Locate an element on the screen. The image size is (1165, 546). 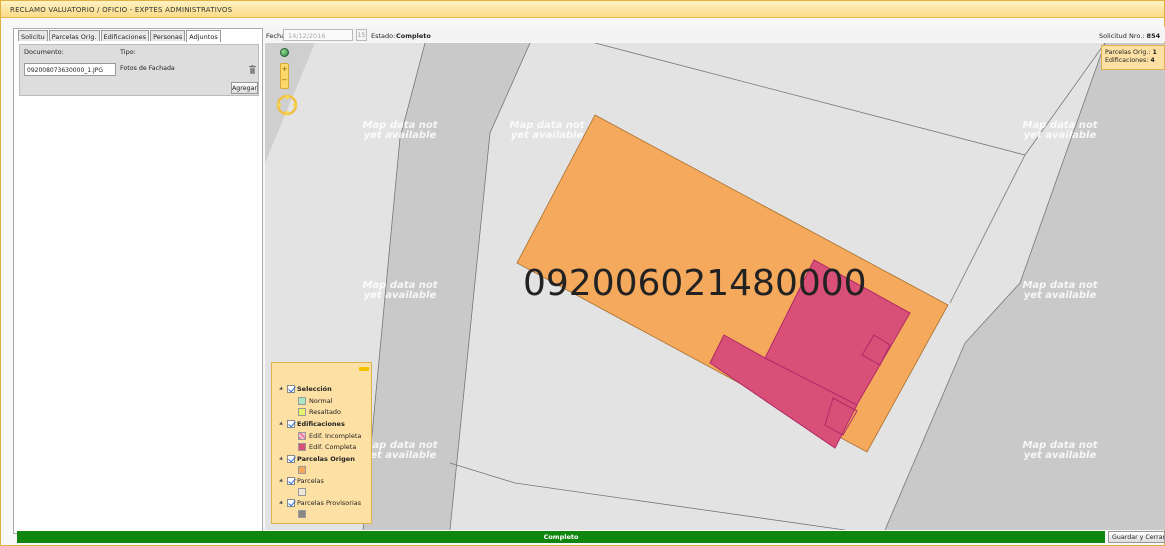
legend-swatch-parcelas-origen is located at coordinates (303, 470).